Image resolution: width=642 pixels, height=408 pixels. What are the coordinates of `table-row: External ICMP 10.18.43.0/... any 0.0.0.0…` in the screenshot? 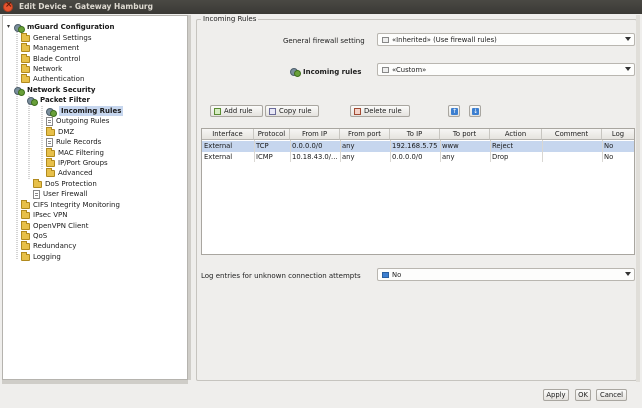 It's located at (418, 157).